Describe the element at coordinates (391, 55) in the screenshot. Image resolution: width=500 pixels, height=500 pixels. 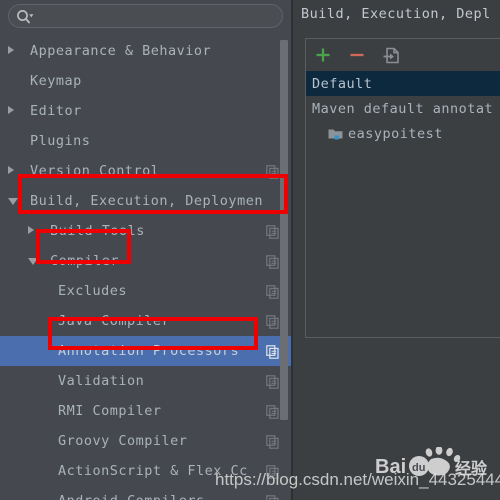
I see `import-profile-icon` at that location.